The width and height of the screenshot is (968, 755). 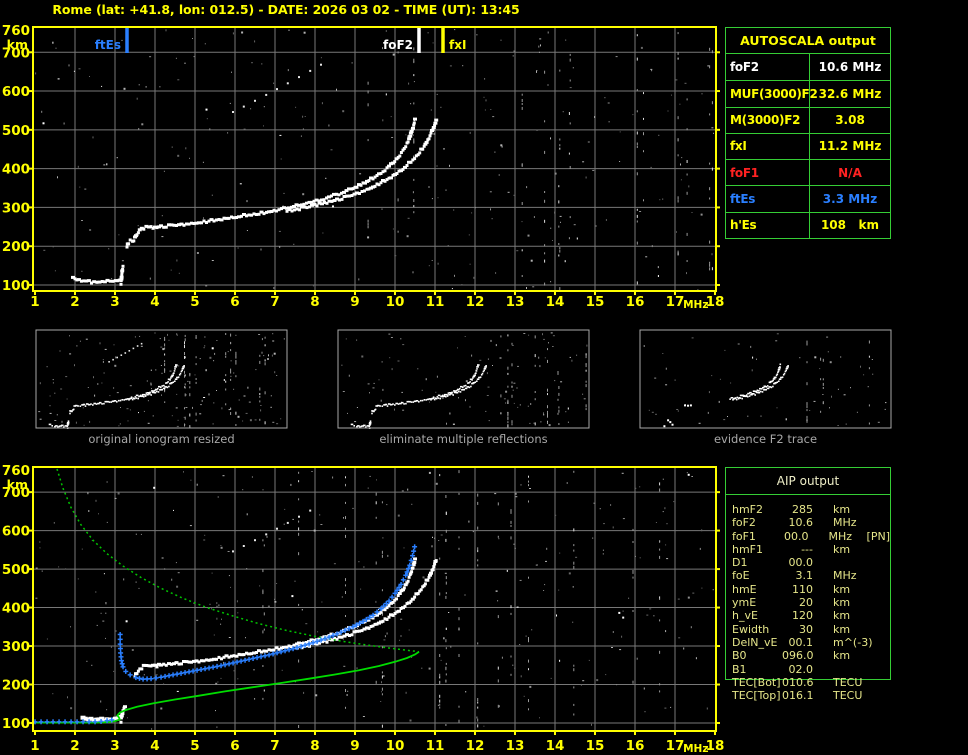 What do you see at coordinates (756, 696) in the screenshot?
I see `parameter-label: TEC[Top]` at bounding box center [756, 696].